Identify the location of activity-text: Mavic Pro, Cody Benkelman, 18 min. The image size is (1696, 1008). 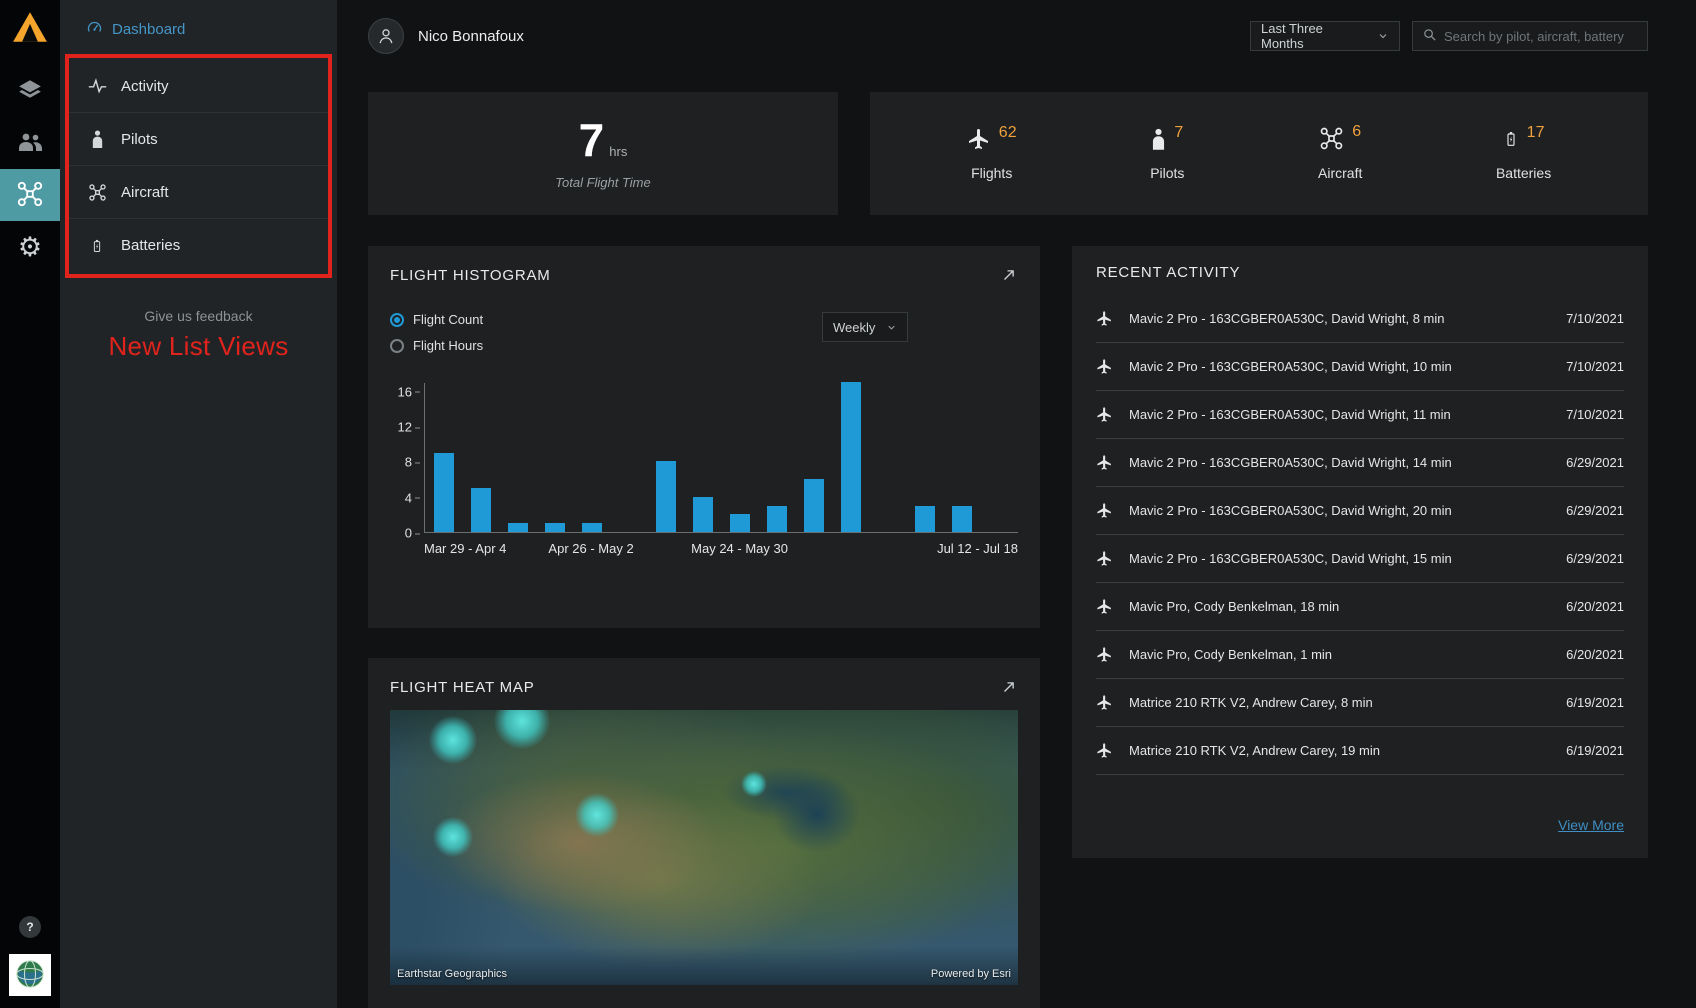
(1234, 606).